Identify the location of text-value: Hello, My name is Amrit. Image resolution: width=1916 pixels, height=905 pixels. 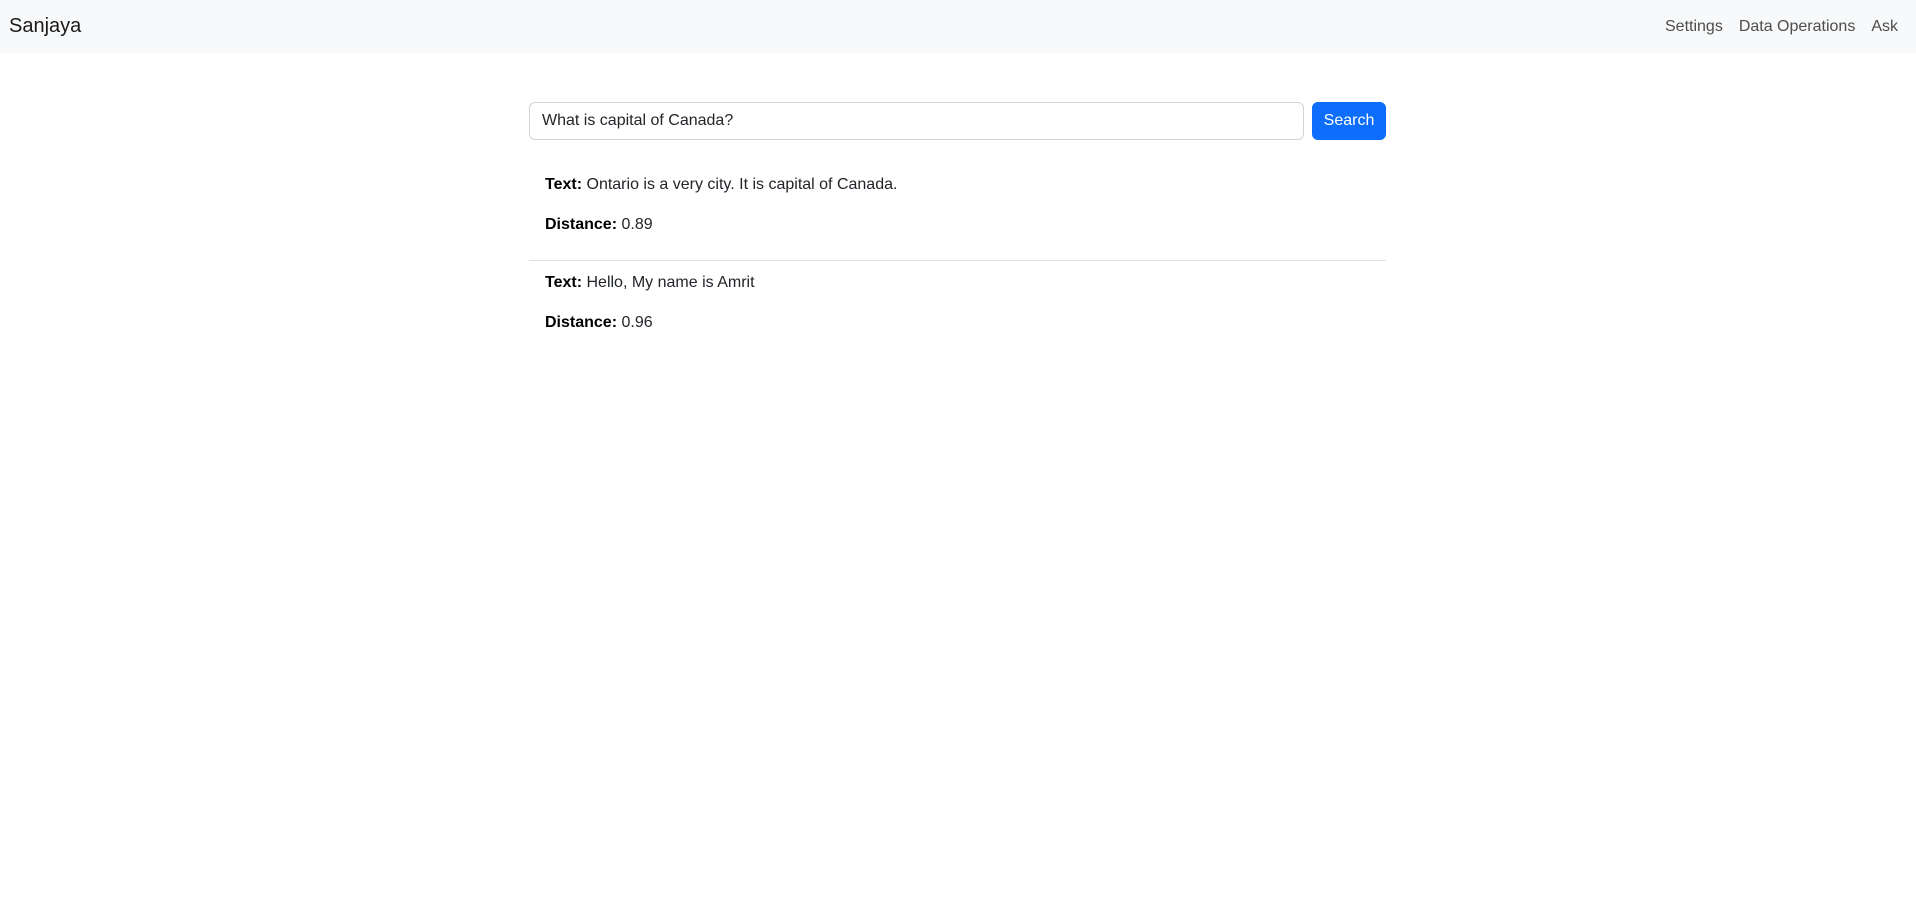
(668, 282).